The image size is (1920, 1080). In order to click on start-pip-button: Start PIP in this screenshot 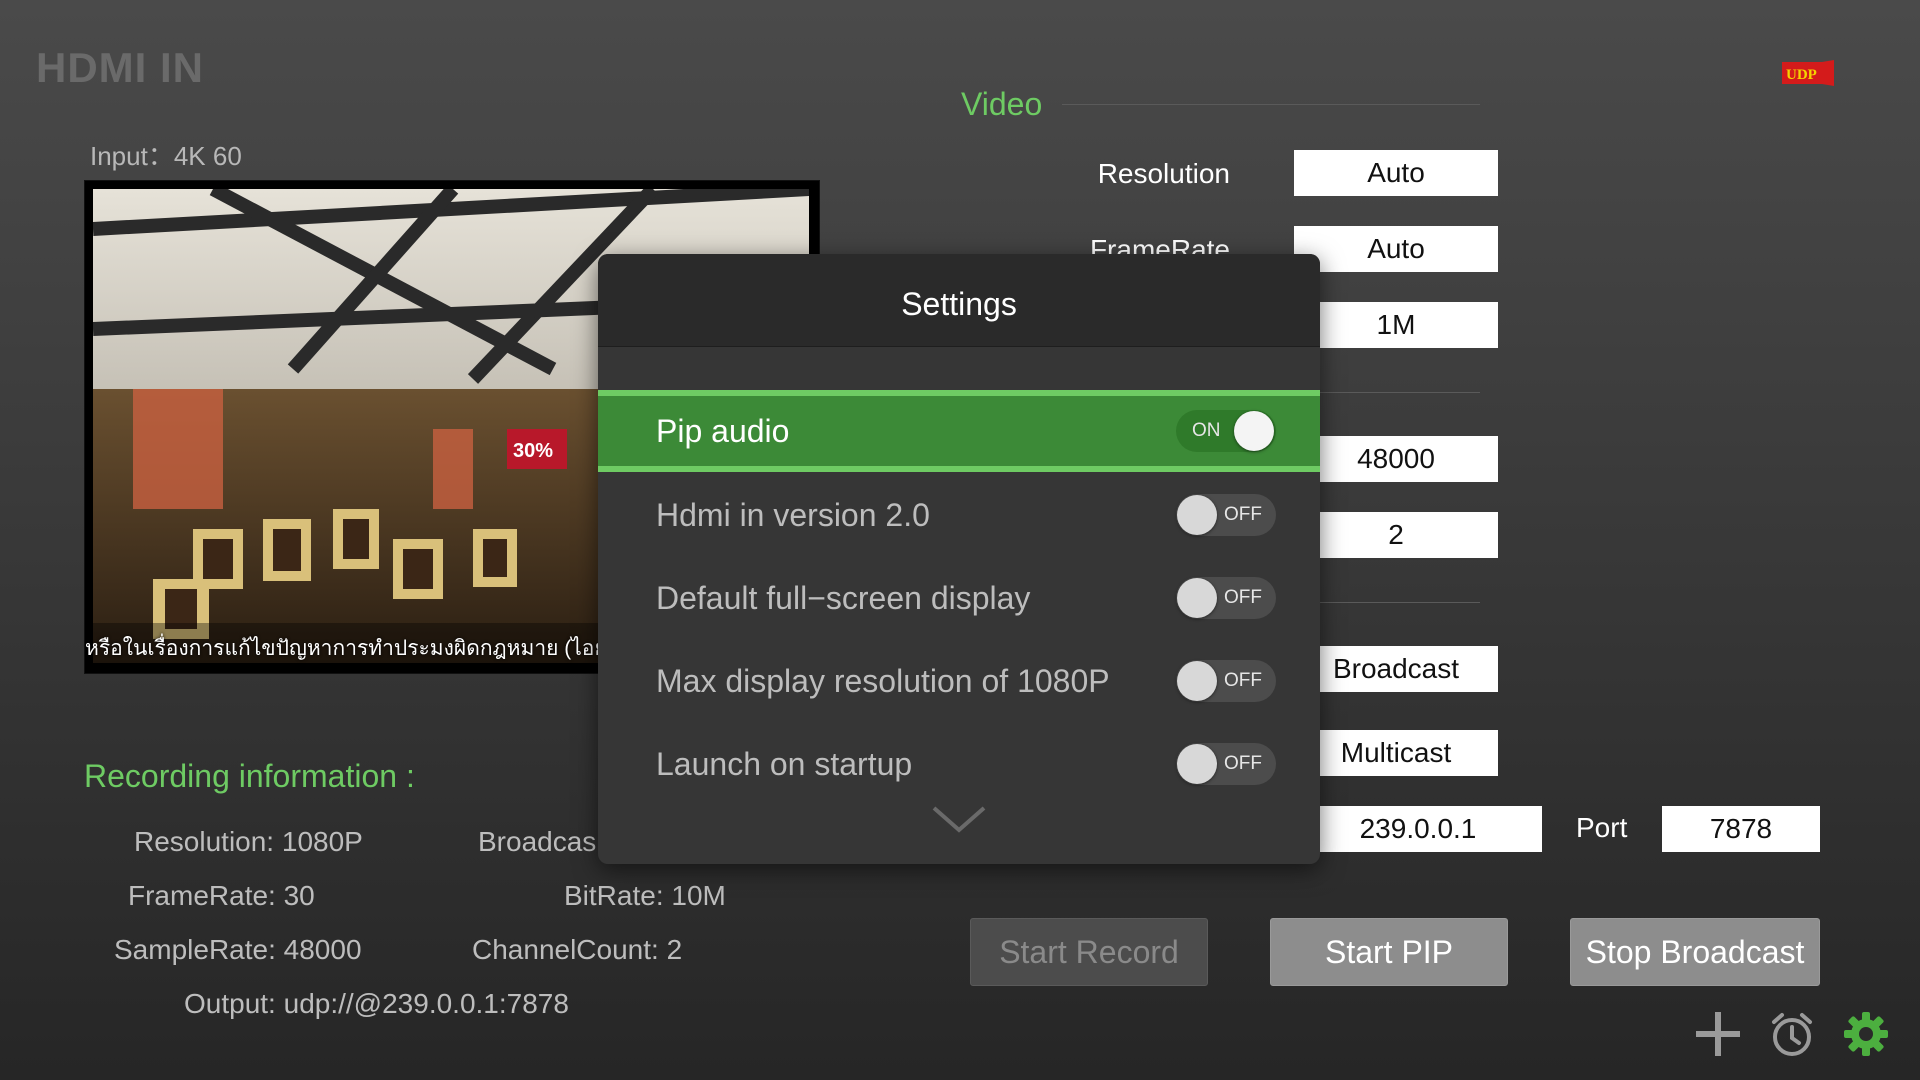, I will do `click(1389, 952)`.